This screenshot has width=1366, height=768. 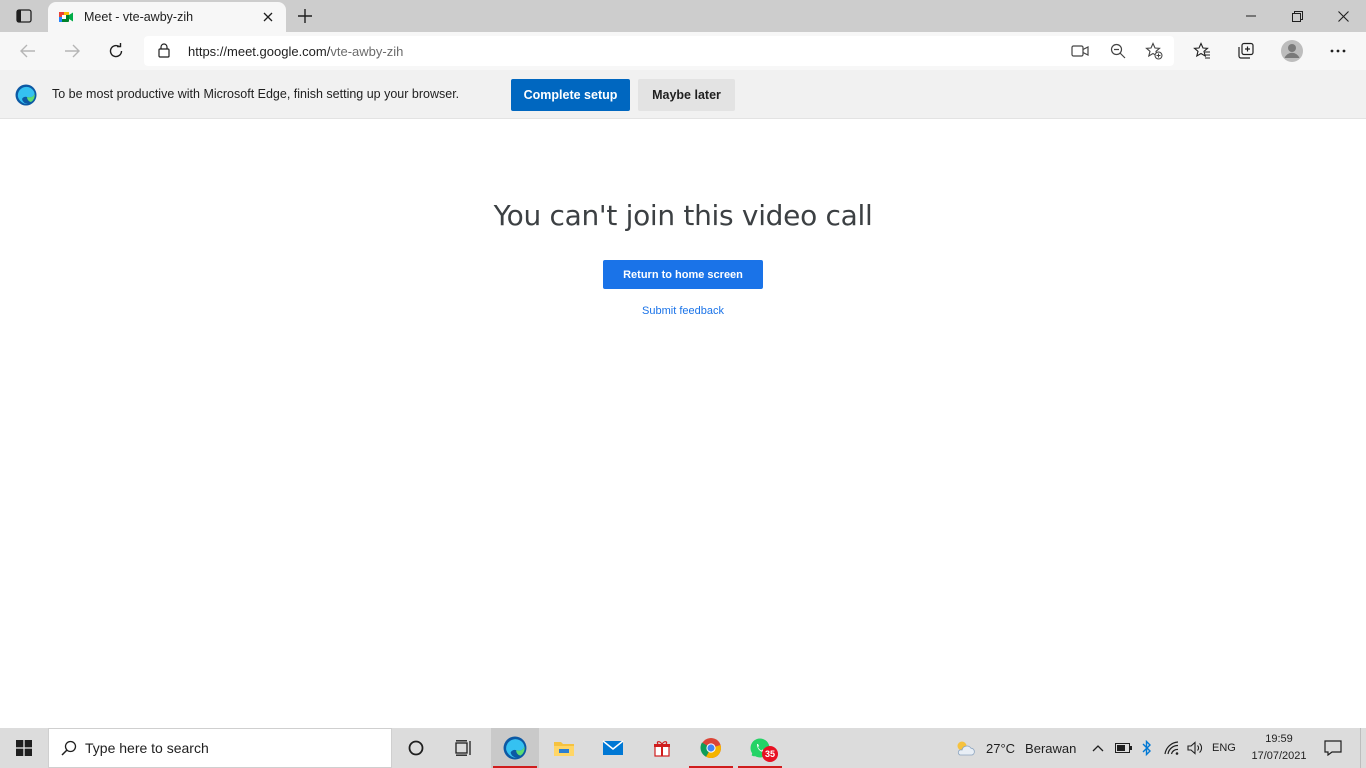 What do you see at coordinates (220, 748) in the screenshot?
I see `taskbar-search-input: Type here to search` at bounding box center [220, 748].